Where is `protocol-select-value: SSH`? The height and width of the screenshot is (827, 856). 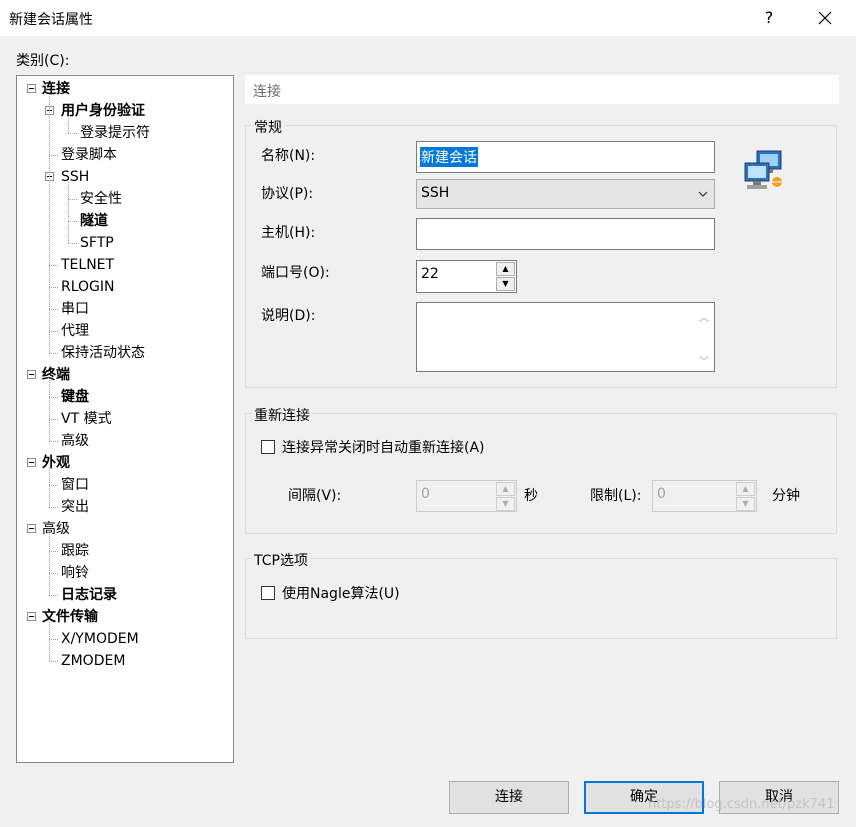
protocol-select-value: SSH is located at coordinates (435, 193).